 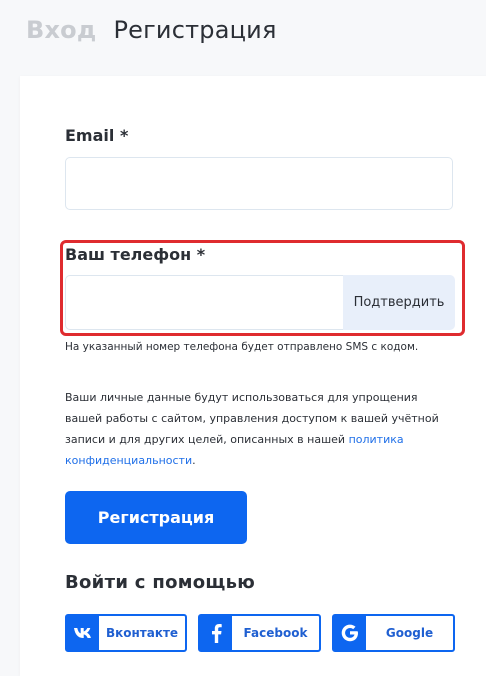 I want to click on google-label: Google, so click(x=409, y=633).